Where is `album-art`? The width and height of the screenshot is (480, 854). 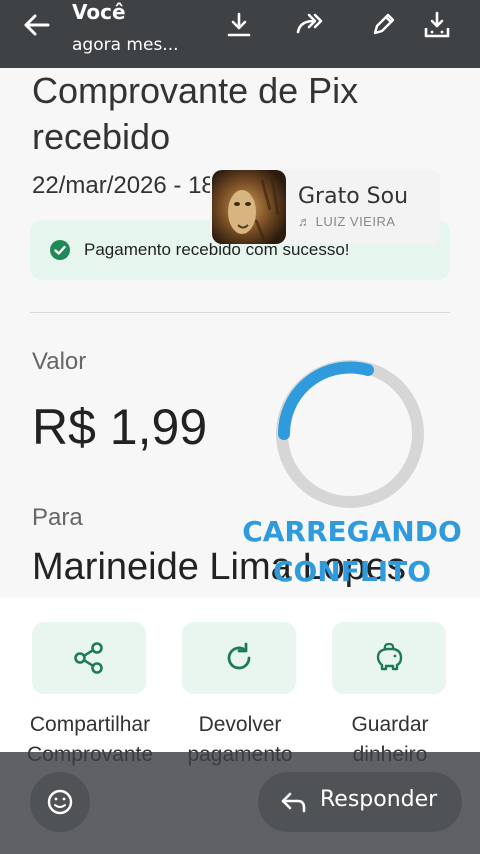
album-art is located at coordinates (249, 207).